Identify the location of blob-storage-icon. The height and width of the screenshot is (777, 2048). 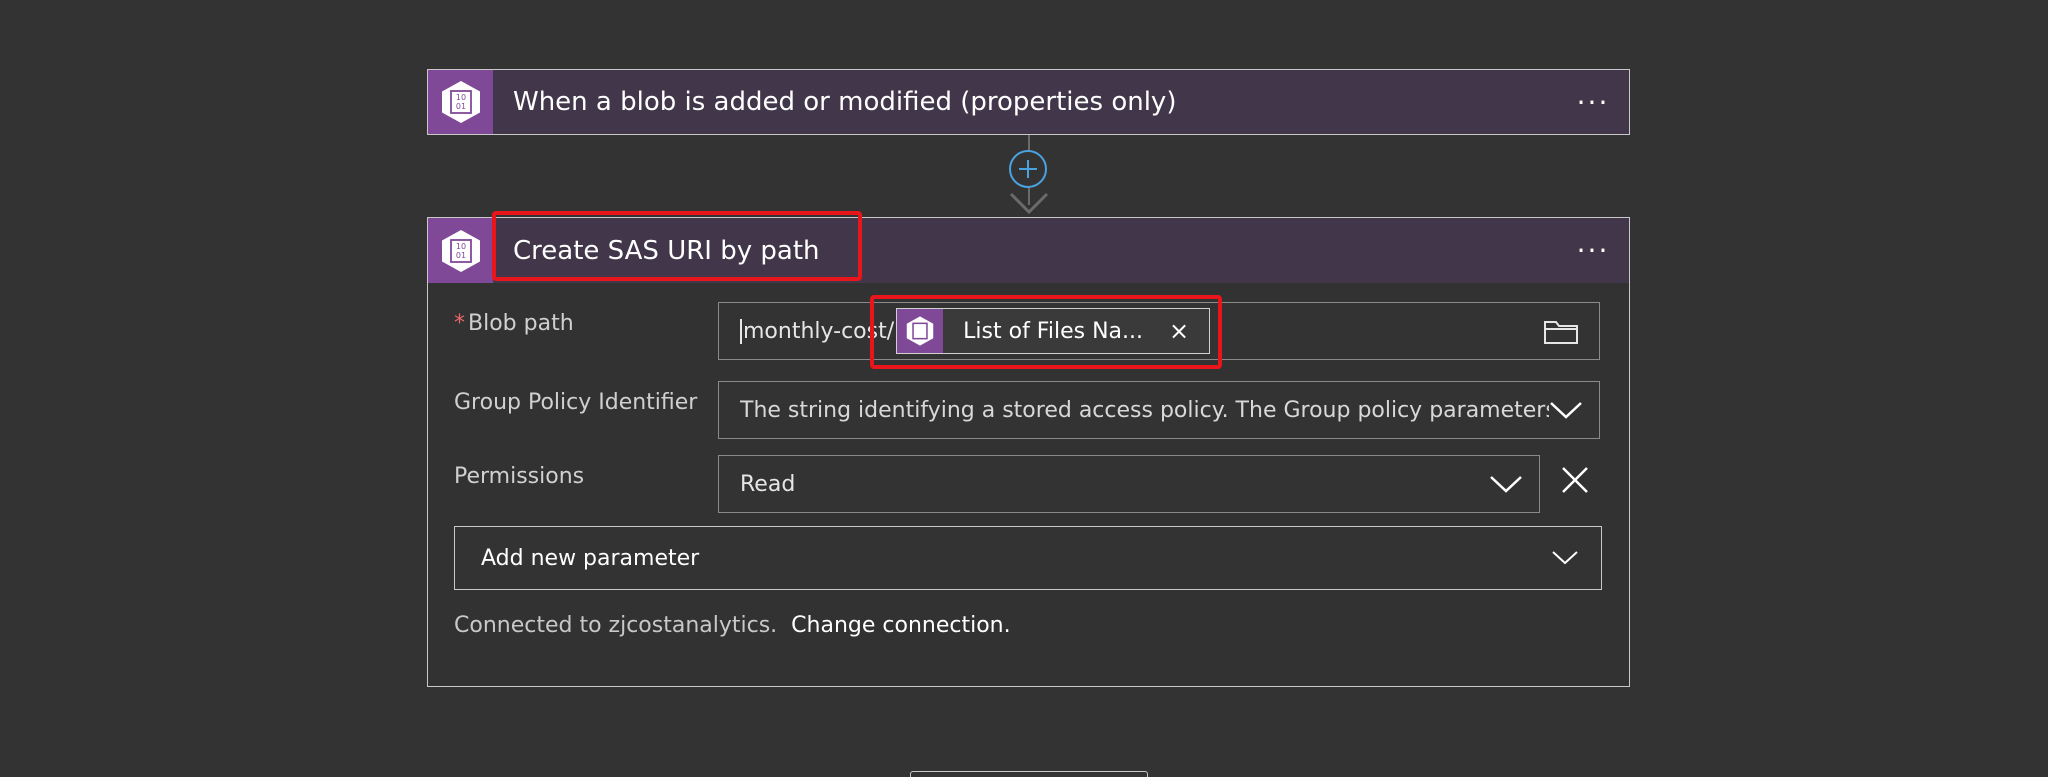
(920, 331).